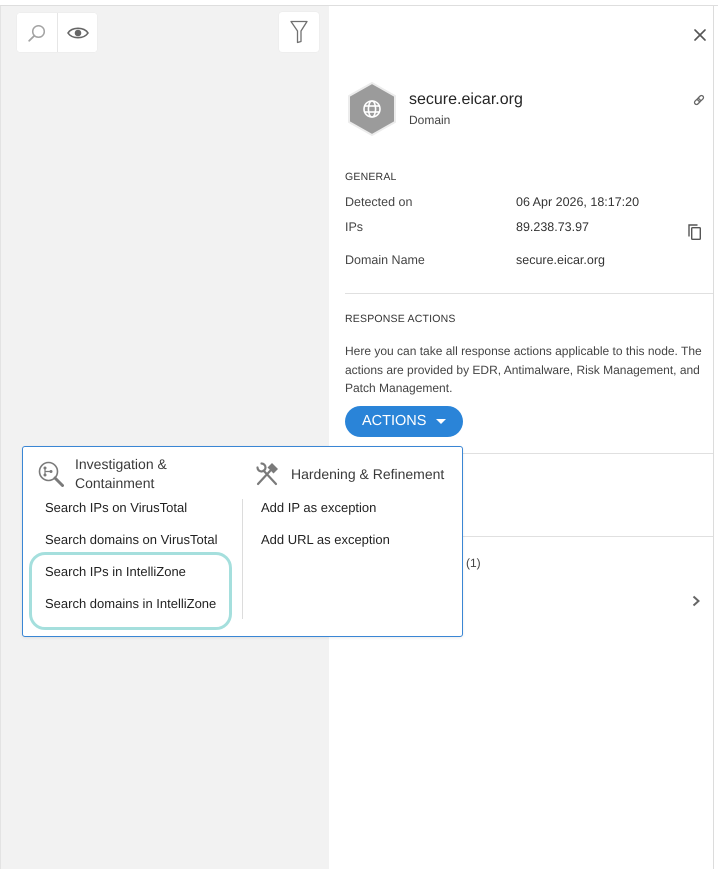  Describe the element at coordinates (430, 120) in the screenshot. I see `node-type: Domain` at that location.